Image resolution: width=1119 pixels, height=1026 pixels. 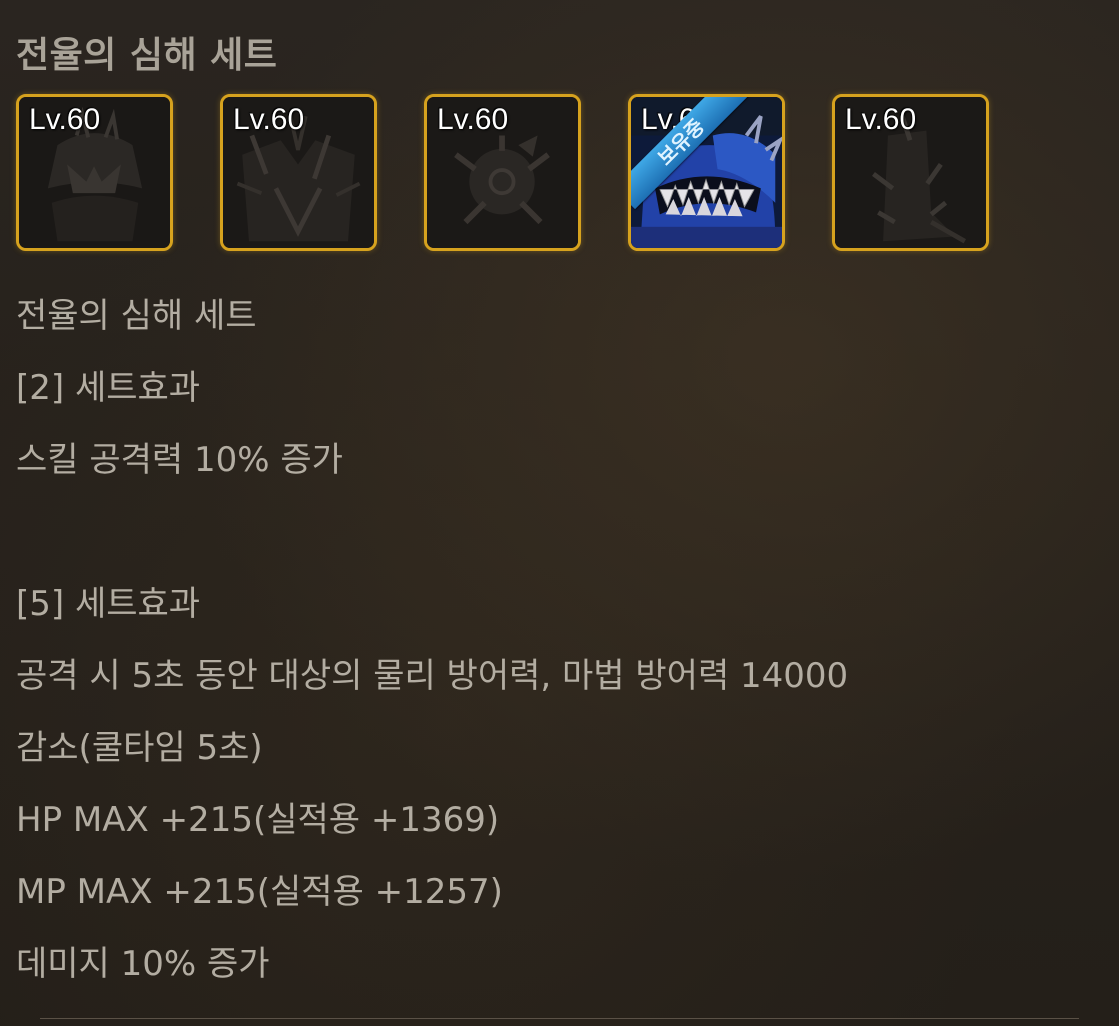 I want to click on item-slot-glove: 보유중 Lv.60, so click(x=706, y=172).